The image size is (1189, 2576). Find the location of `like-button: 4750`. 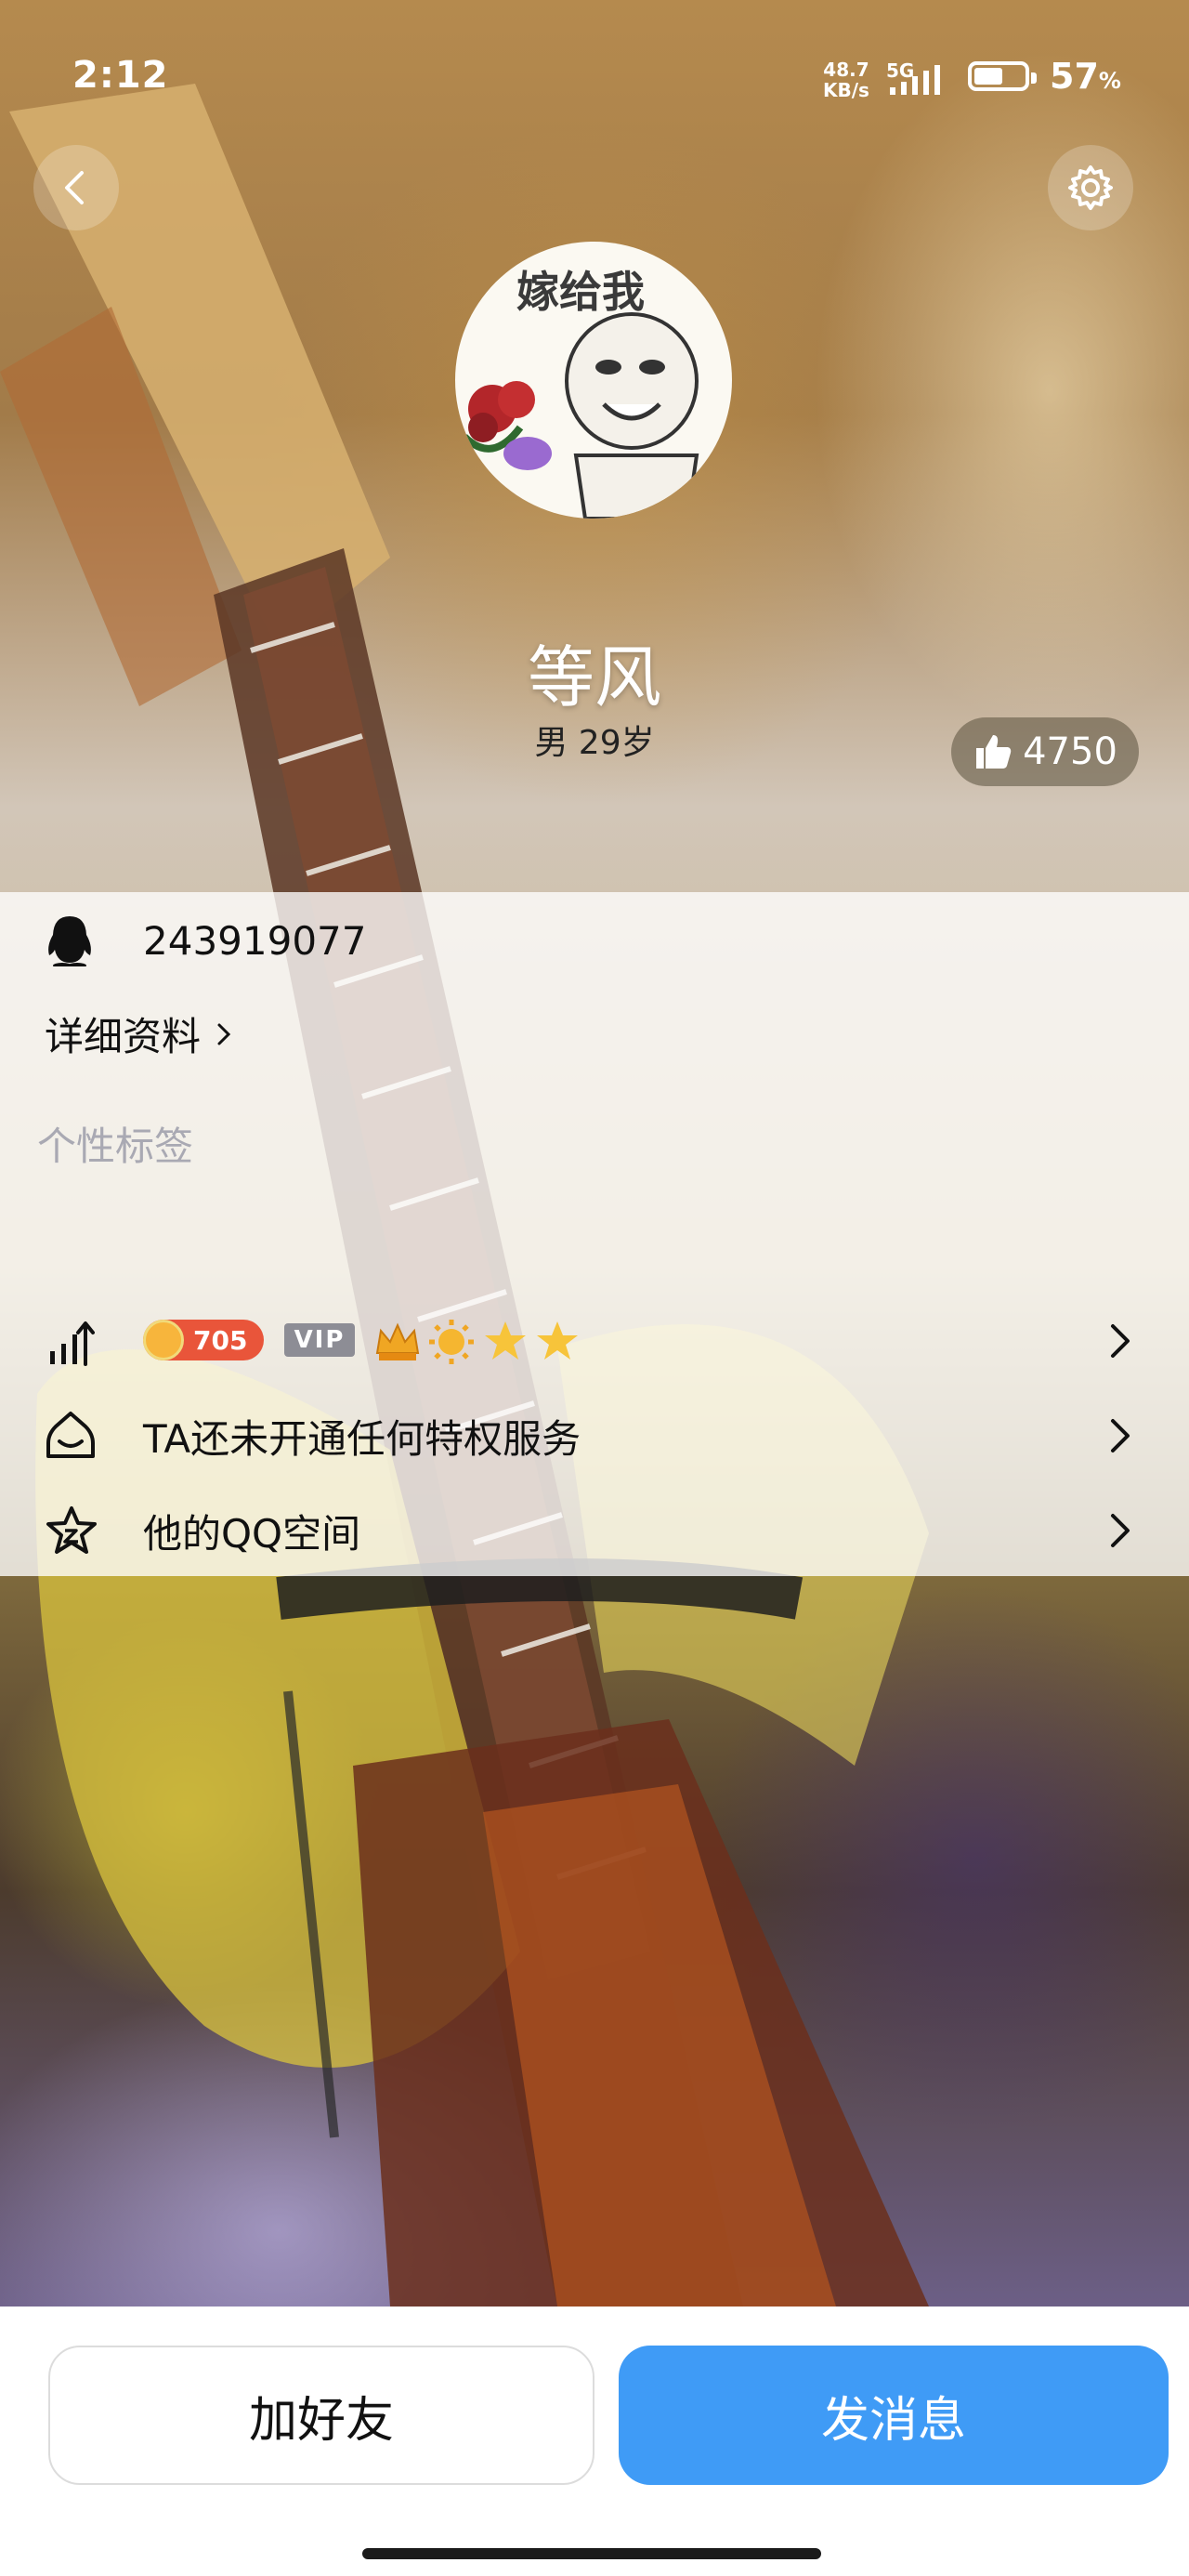

like-button: 4750 is located at coordinates (1045, 751).